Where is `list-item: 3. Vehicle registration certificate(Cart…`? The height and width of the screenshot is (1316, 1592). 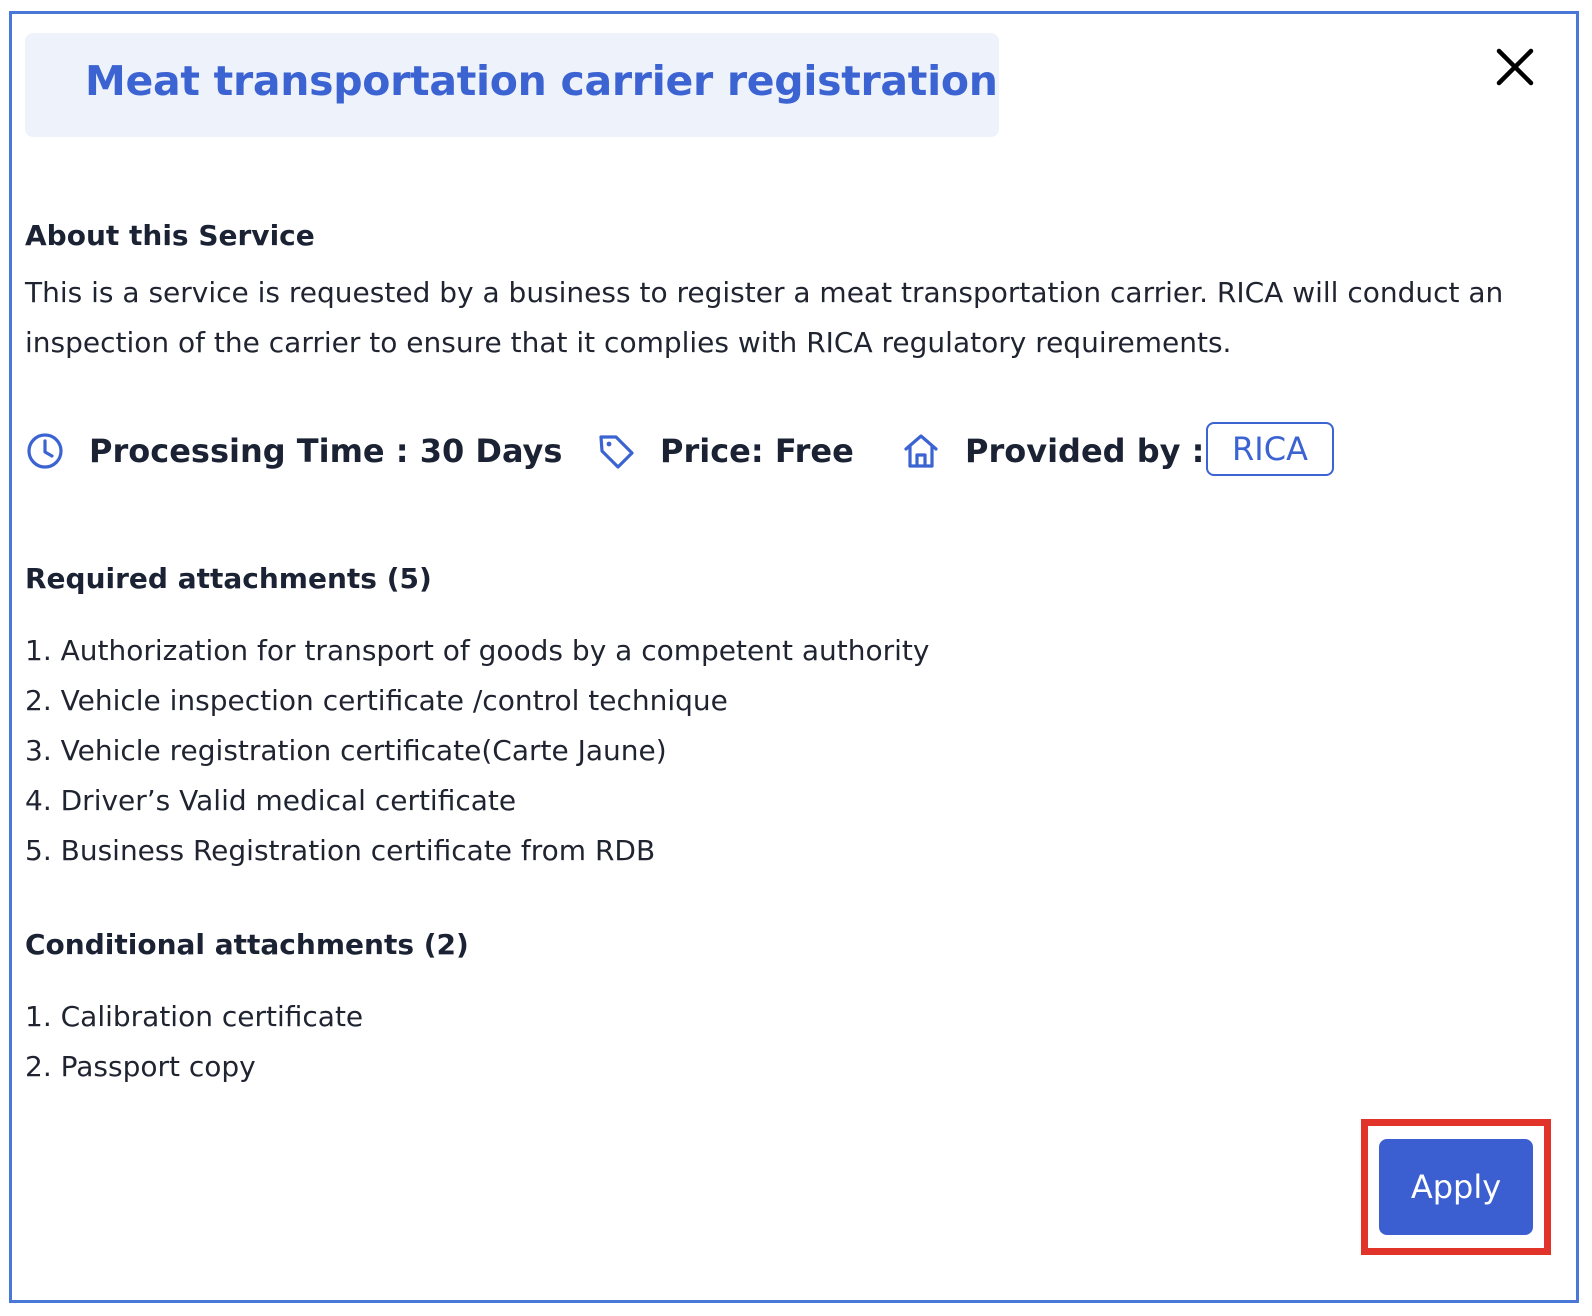 list-item: 3. Vehicle registration certificate(Cart… is located at coordinates (346, 750).